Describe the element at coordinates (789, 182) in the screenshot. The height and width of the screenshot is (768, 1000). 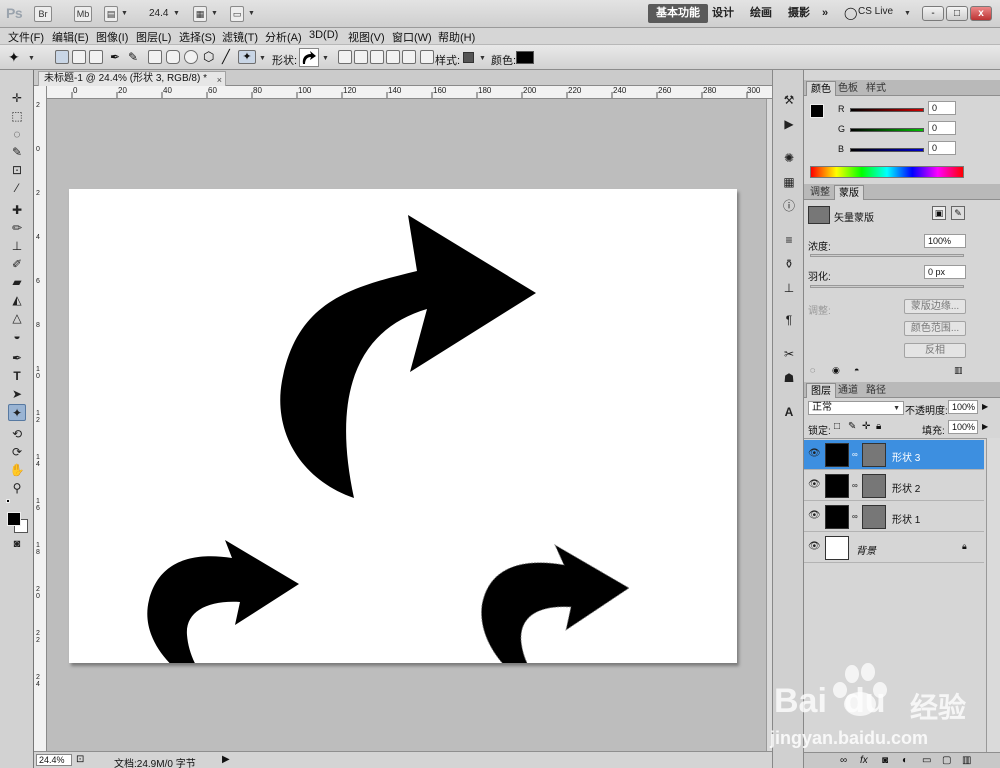
I see `histogram-panel-icon: ▦` at that location.